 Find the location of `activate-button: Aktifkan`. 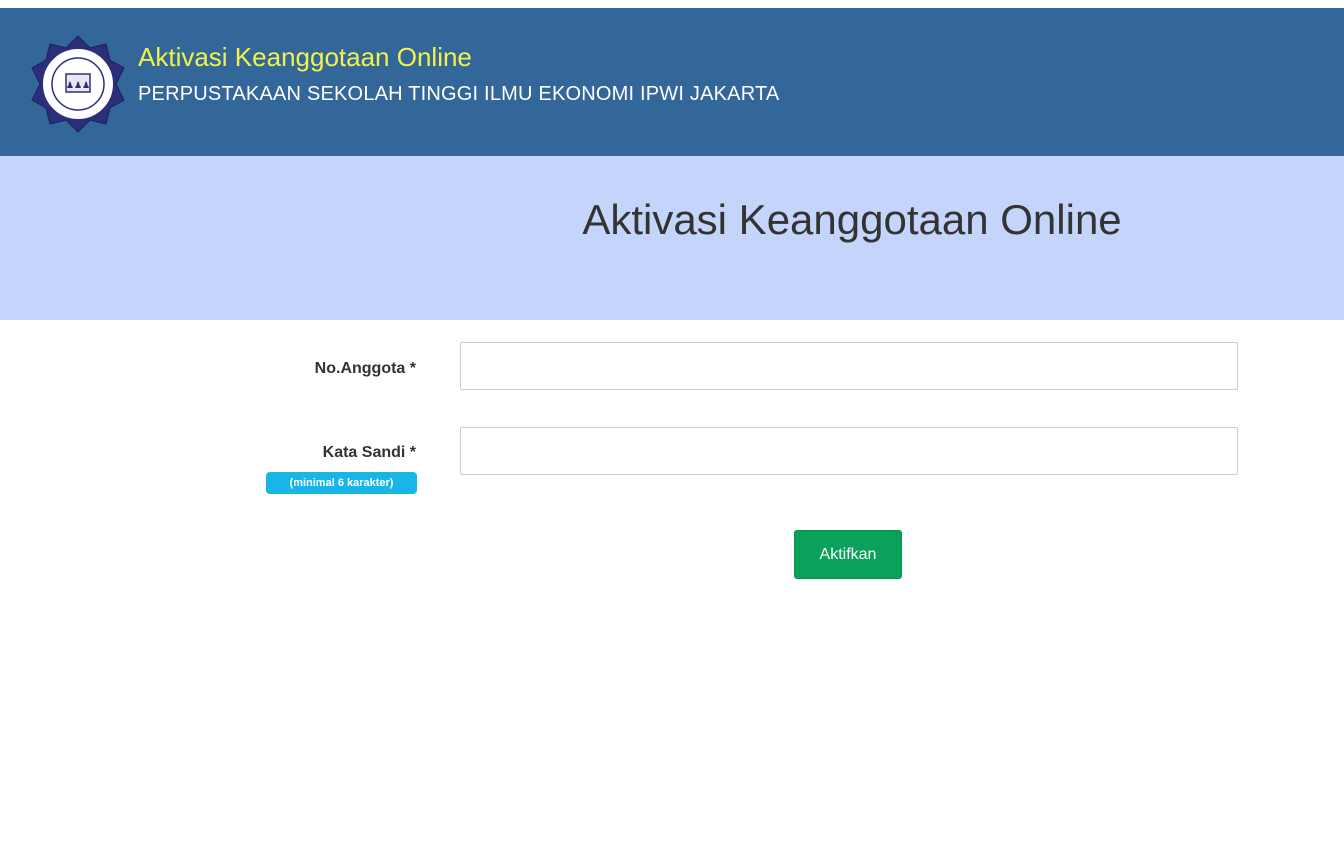

activate-button: Aktifkan is located at coordinates (848, 554).